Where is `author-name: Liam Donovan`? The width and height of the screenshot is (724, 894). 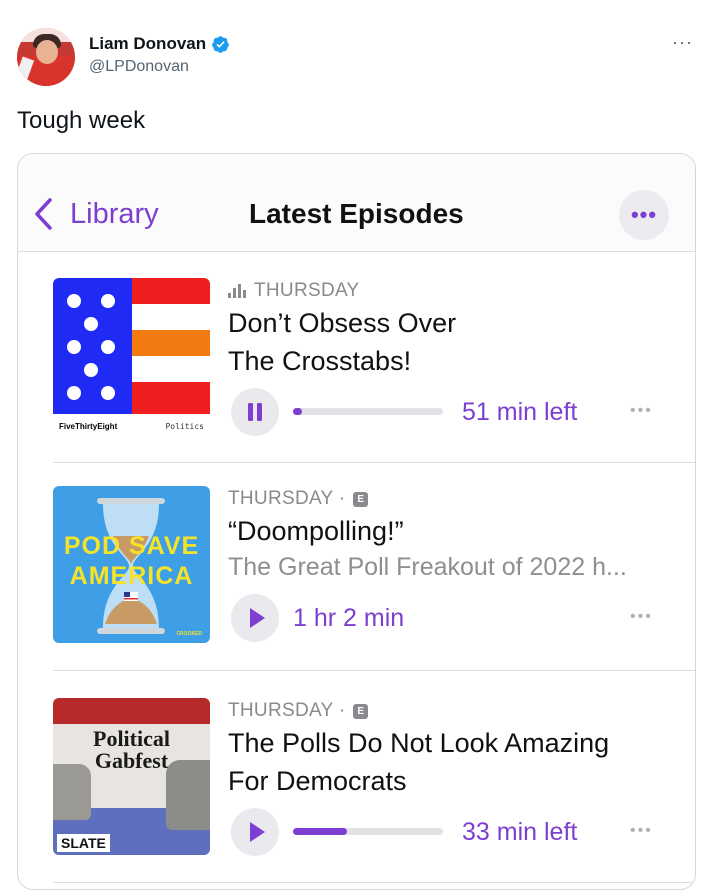 author-name: Liam Donovan is located at coordinates (147, 44).